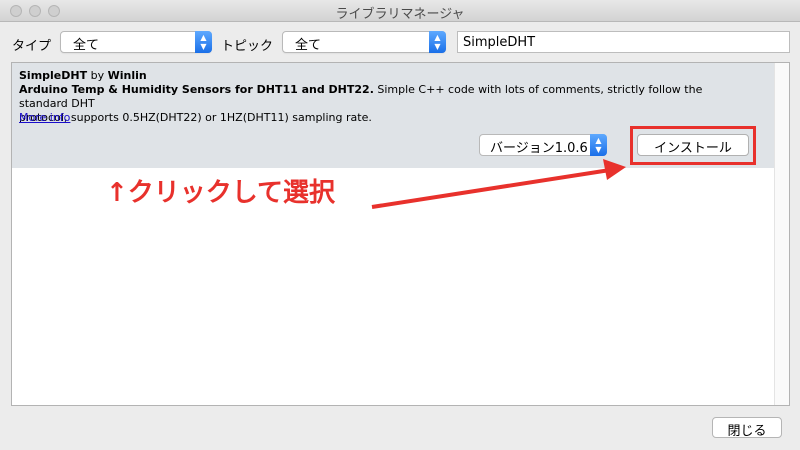 This screenshot has width=800, height=450. Describe the element at coordinates (498, 184) in the screenshot. I see `annotation-arrow-icon` at that location.